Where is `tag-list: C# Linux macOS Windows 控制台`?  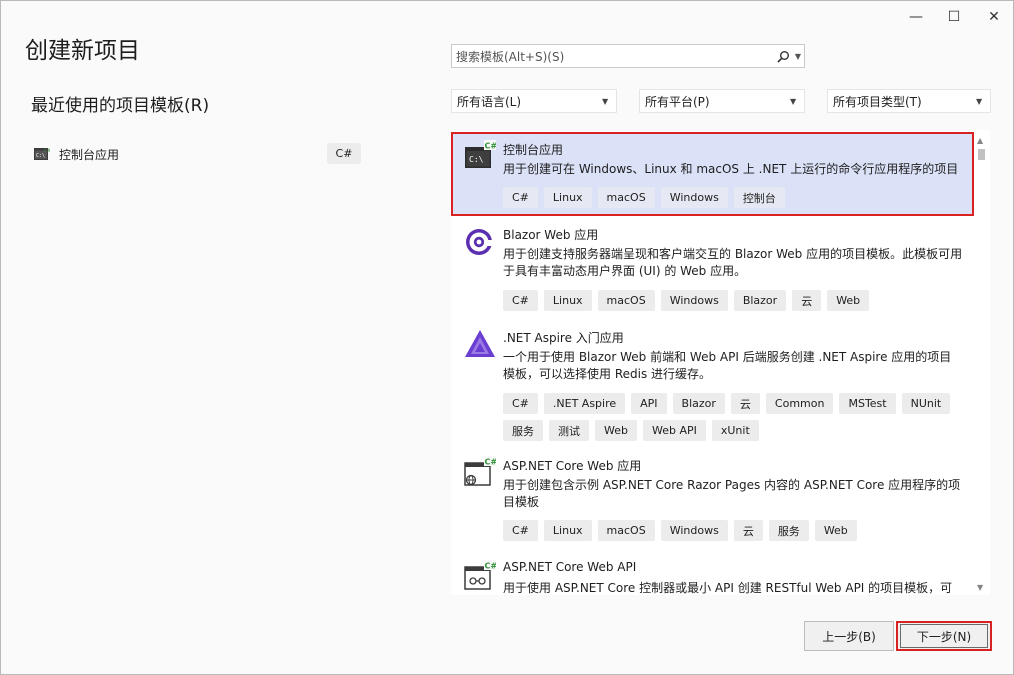 tag-list: C# Linux macOS Windows 控制台 is located at coordinates (733, 197).